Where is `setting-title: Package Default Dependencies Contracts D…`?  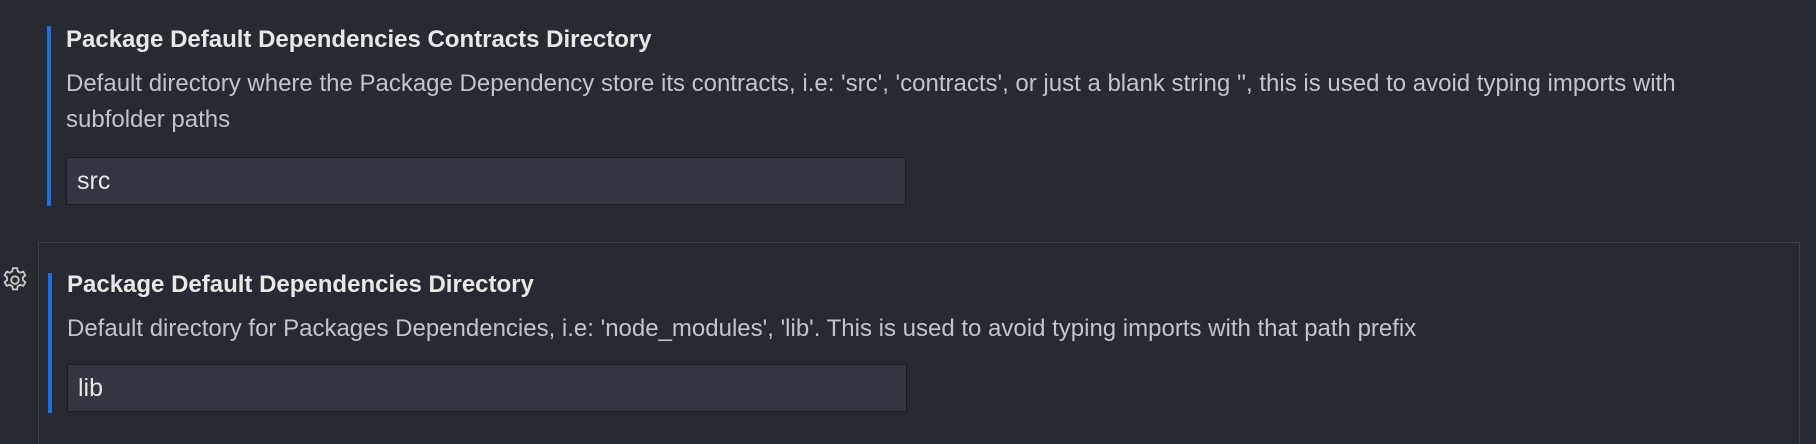 setting-title: Package Default Dependencies Contracts D… is located at coordinates (359, 39).